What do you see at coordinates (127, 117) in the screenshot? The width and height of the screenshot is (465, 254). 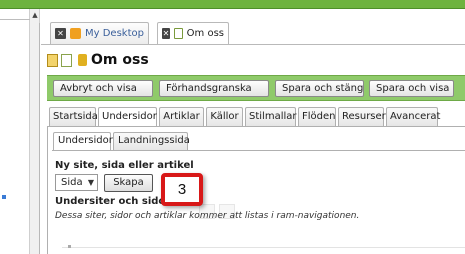 I see `tab-undersidor: Undersidor` at bounding box center [127, 117].